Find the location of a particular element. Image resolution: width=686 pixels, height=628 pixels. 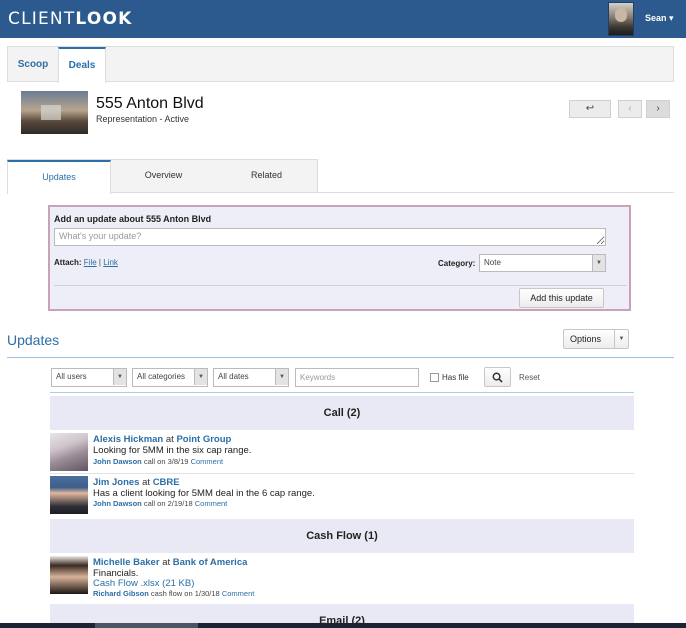

tab-overview: Overview is located at coordinates (163, 176).